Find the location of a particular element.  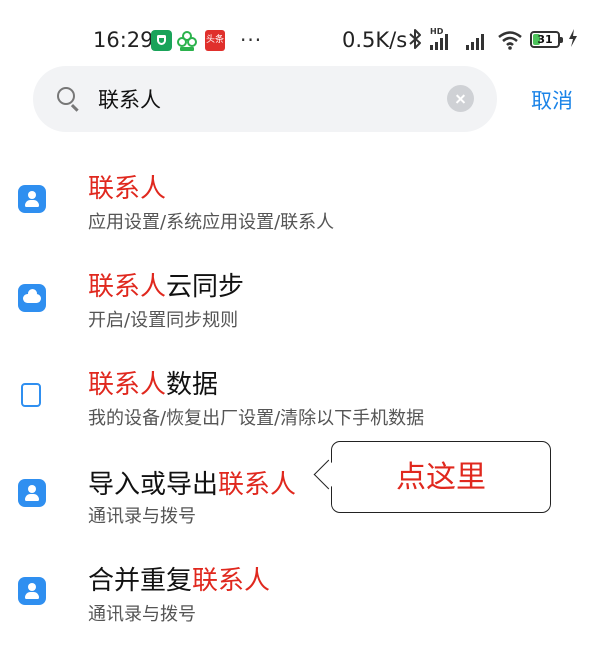

search-icon is located at coordinates (66, 96).